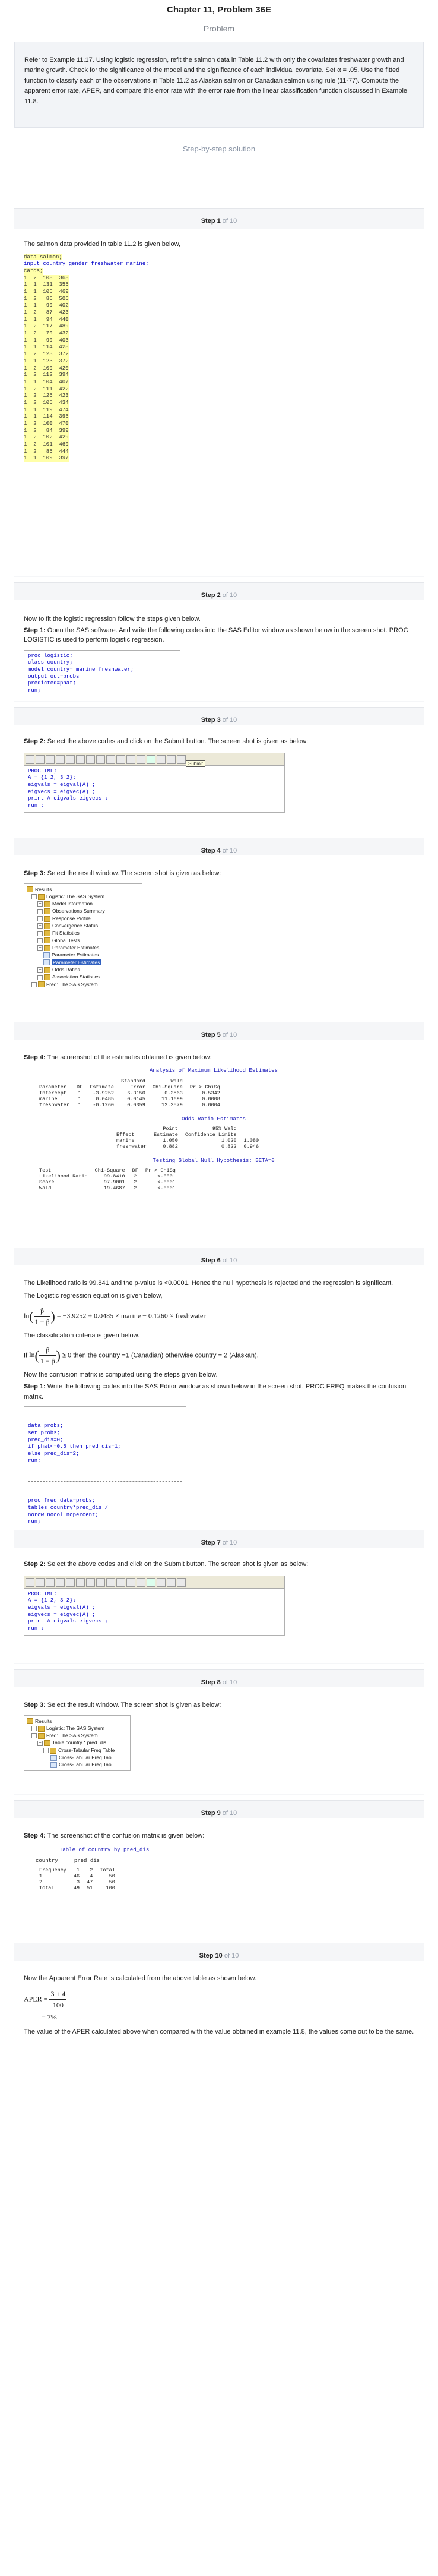 The width and height of the screenshot is (438, 2576). Describe the element at coordinates (88, 933) in the screenshot. I see `tree-item: + Fit Statistics` at that location.